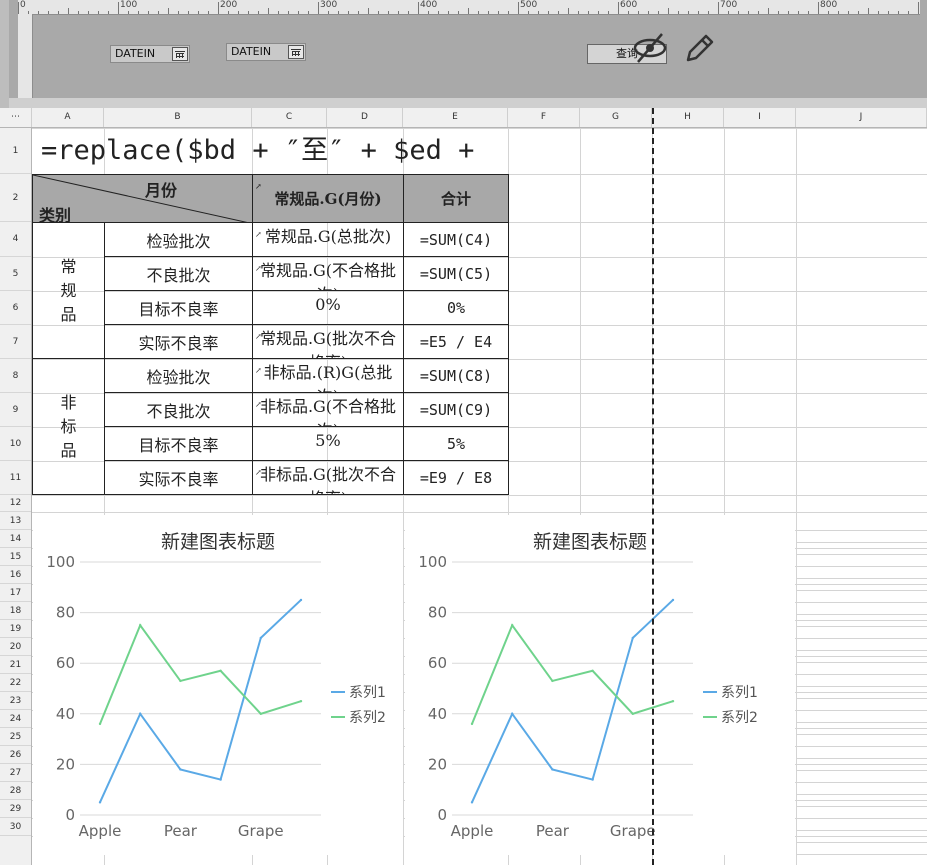 This screenshot has height=865, width=927. What do you see at coordinates (456, 341) in the screenshot?
I see `total-cell: =E5 / E4` at bounding box center [456, 341].